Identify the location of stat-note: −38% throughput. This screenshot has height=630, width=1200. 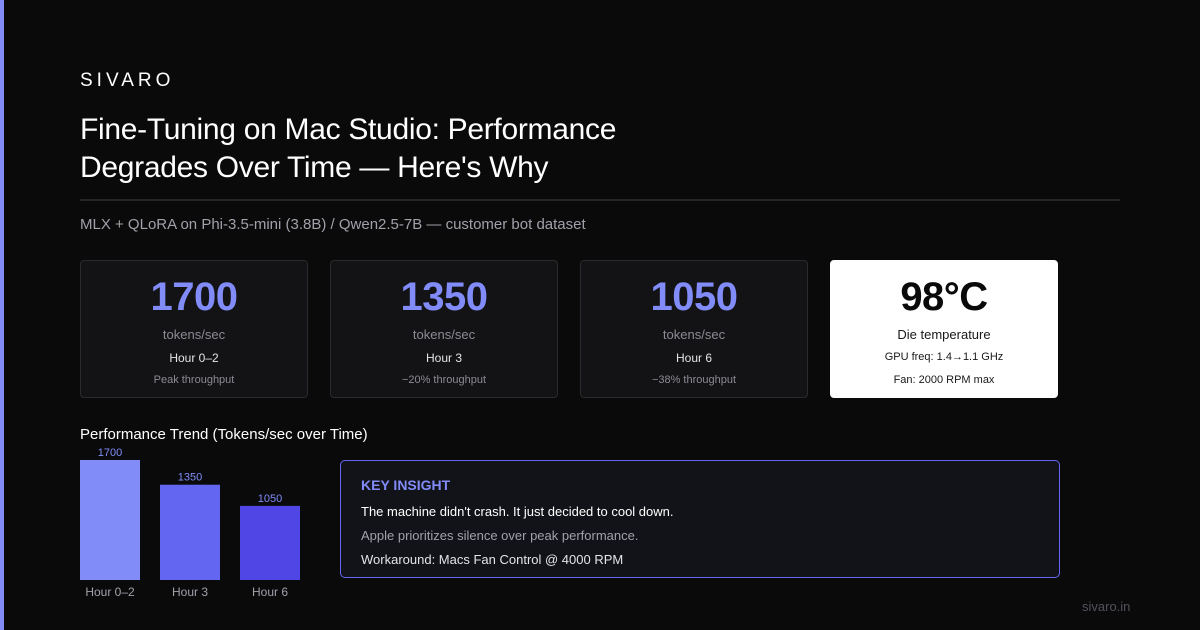
(694, 380).